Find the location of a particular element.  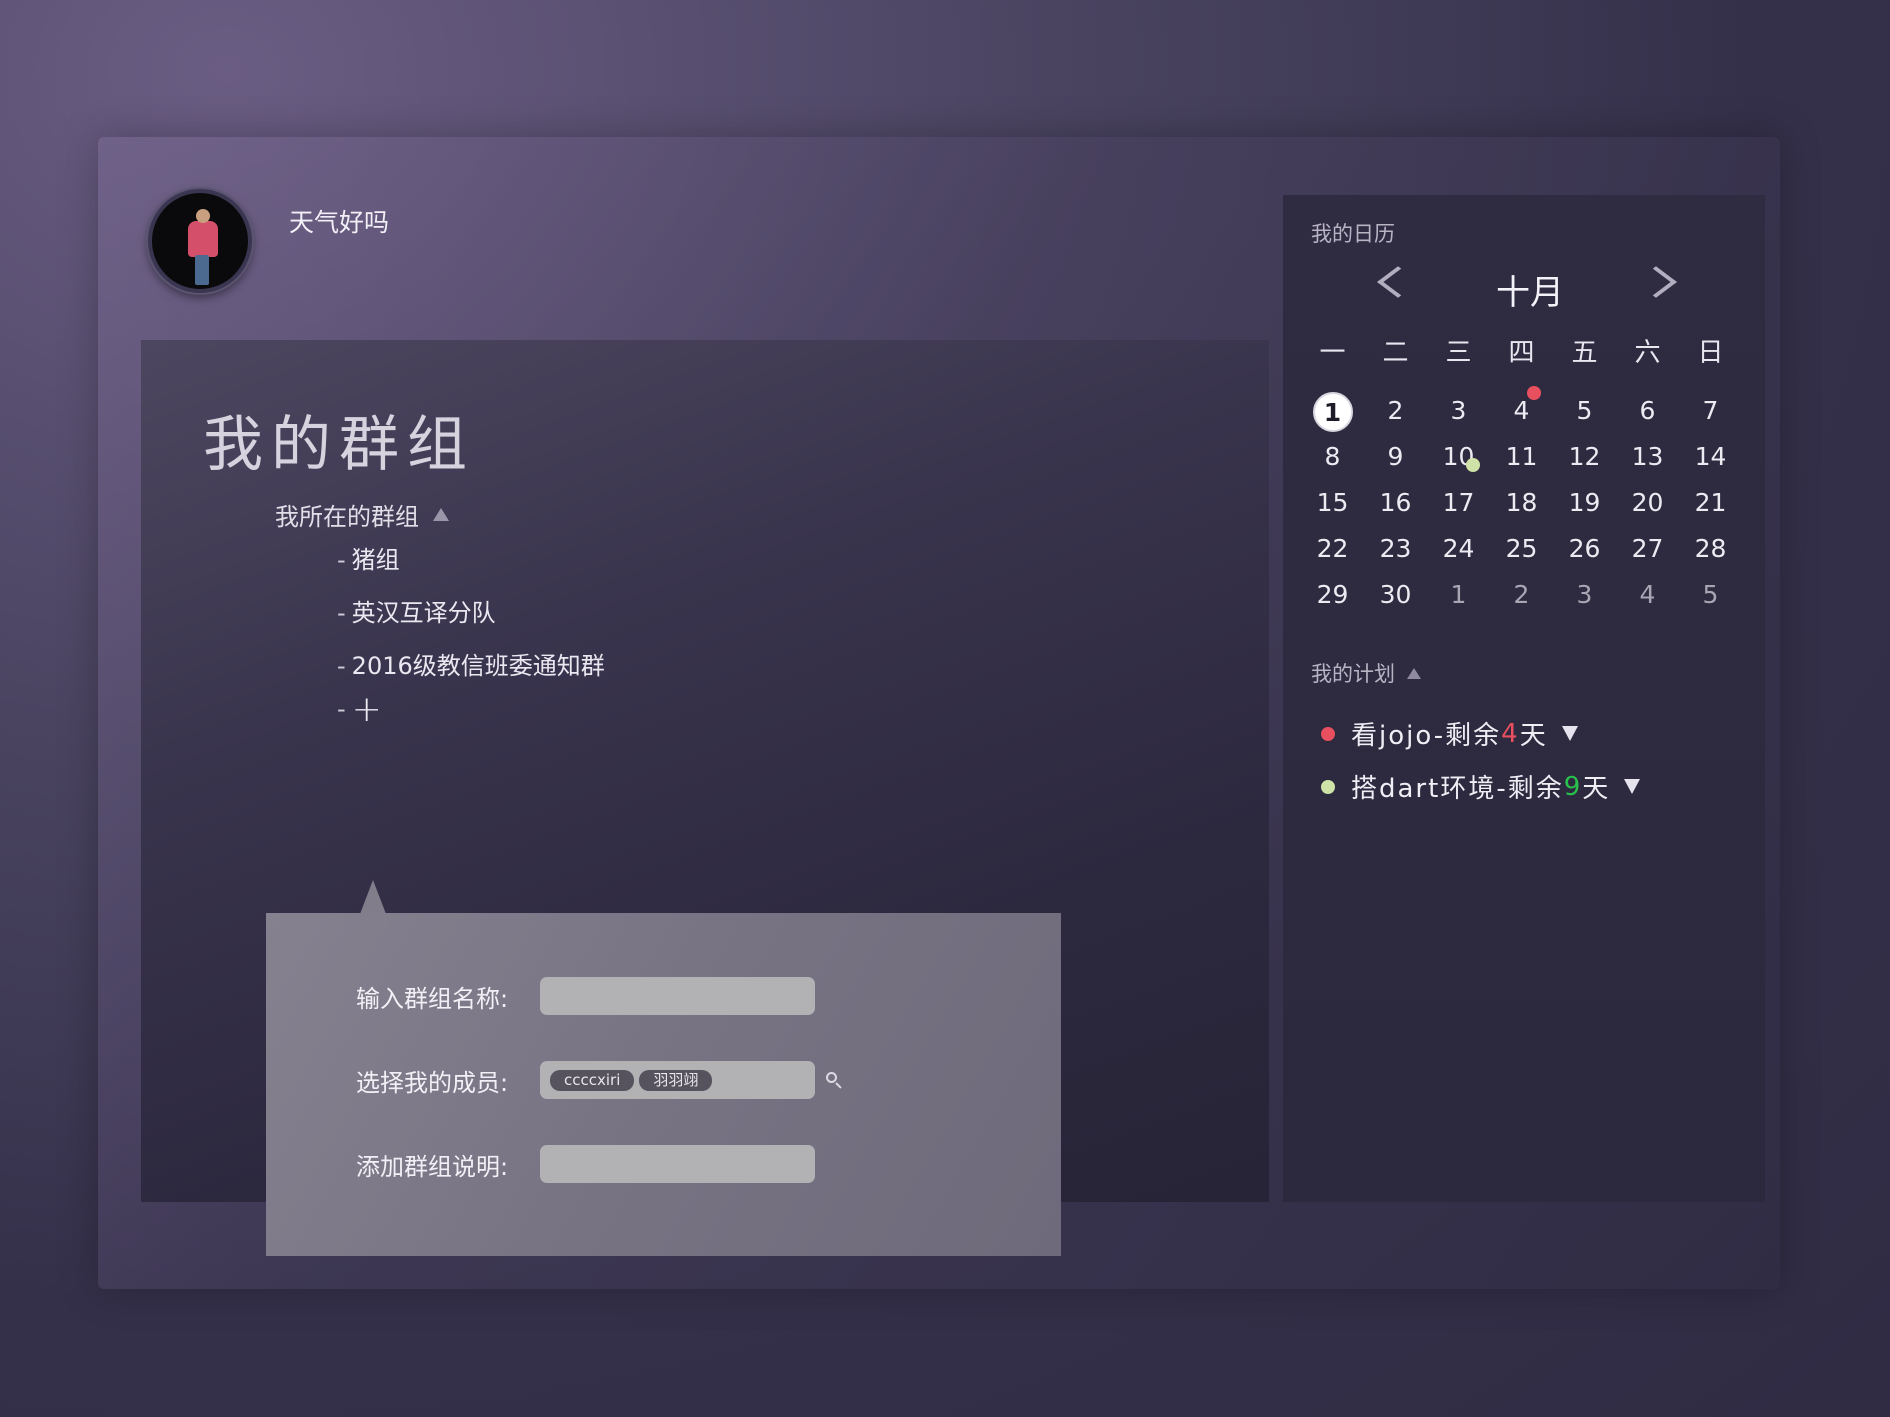

month-navigator: 十月 is located at coordinates (1524, 288).